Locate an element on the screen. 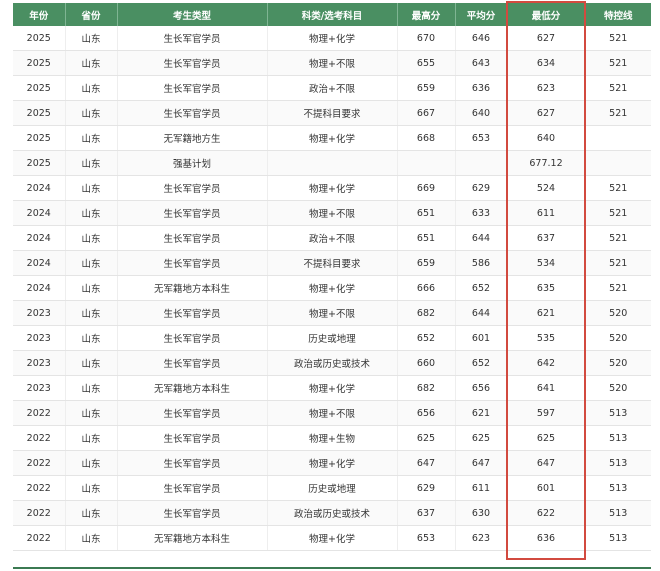 The image size is (660, 571). min-score-cell: 524 is located at coordinates (546, 188).